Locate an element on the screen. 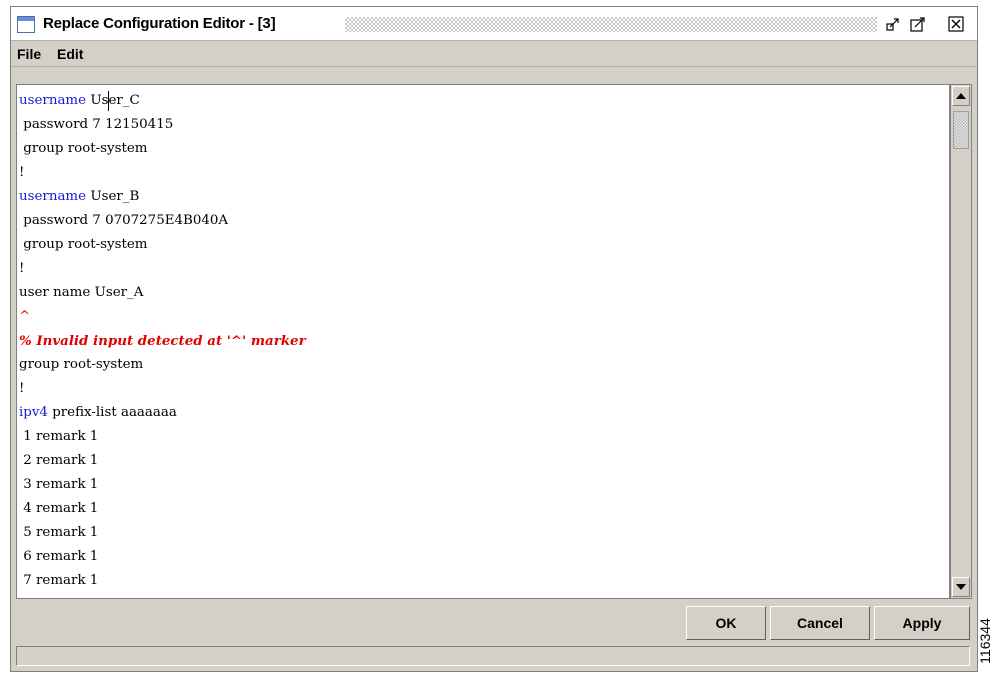  config-text: 2 remark 1 is located at coordinates (59, 460).